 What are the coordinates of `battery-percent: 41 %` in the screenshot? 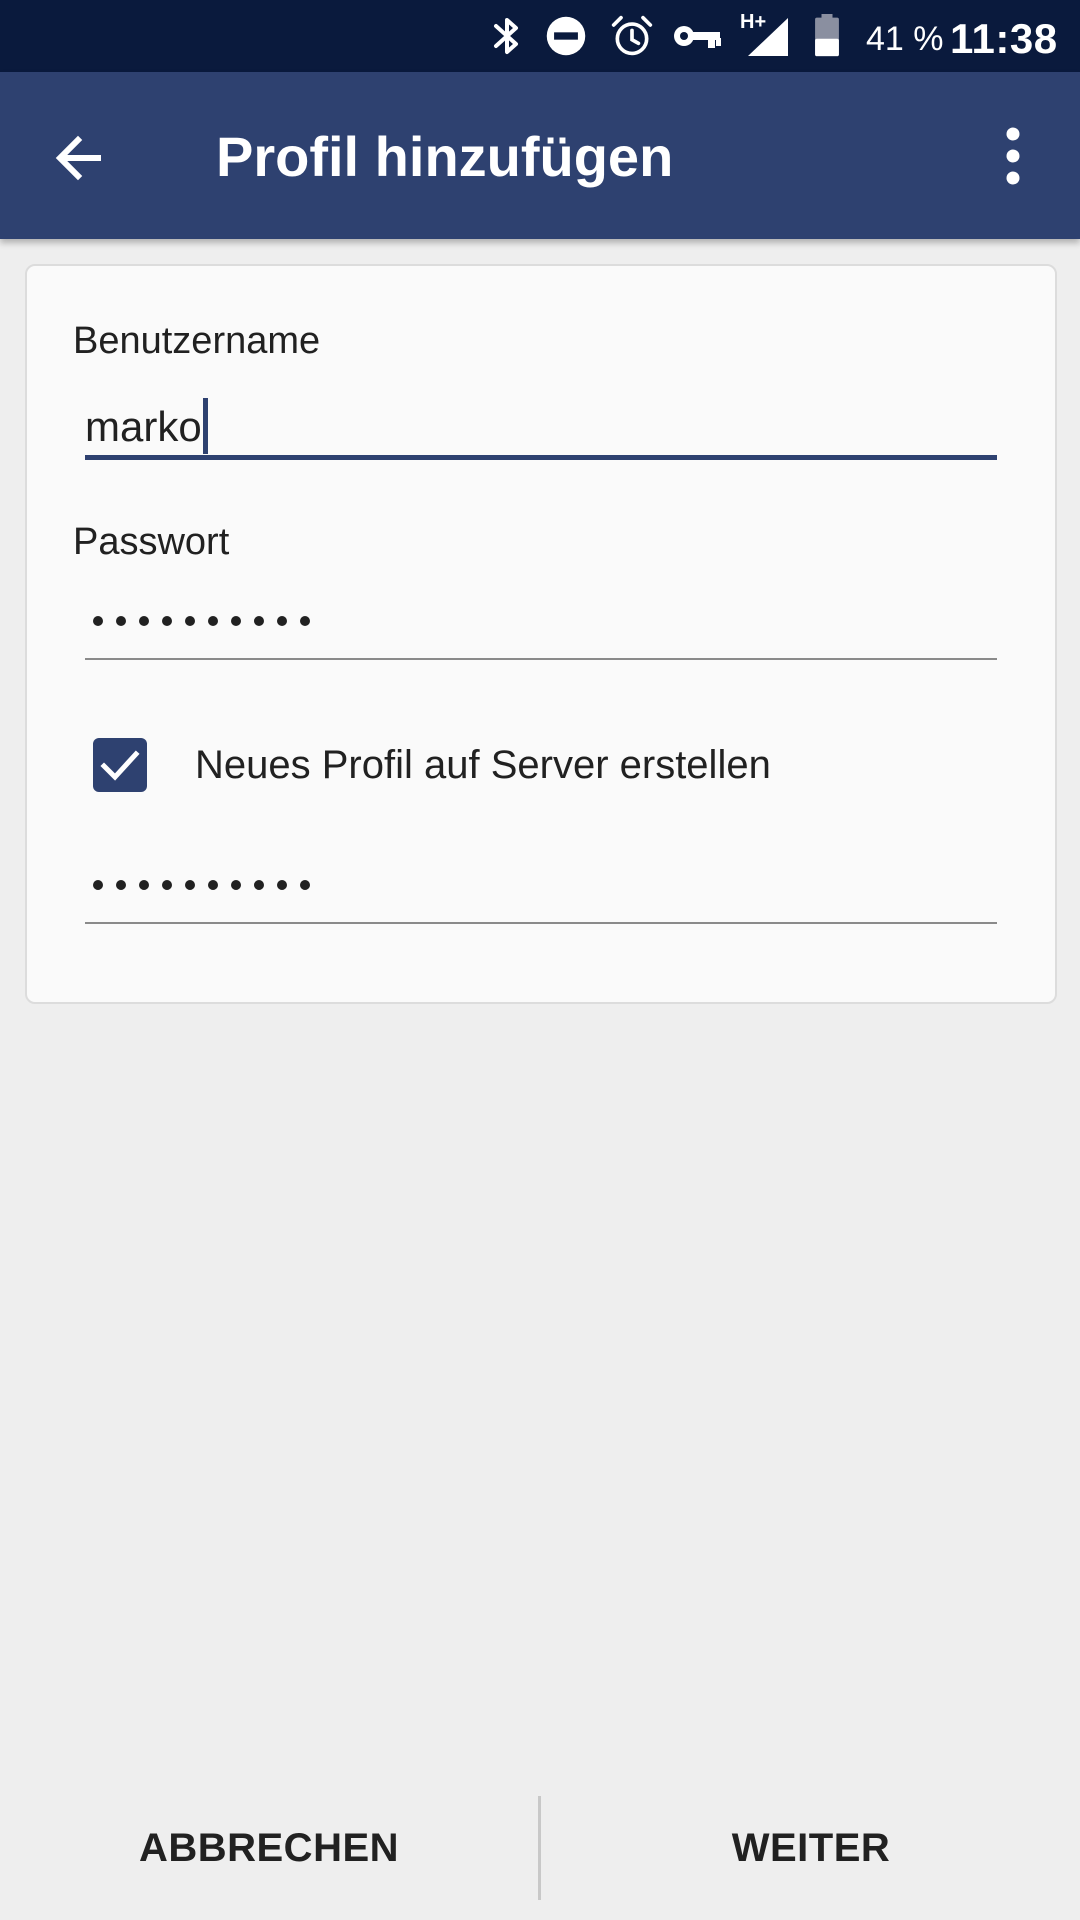 It's located at (905, 39).